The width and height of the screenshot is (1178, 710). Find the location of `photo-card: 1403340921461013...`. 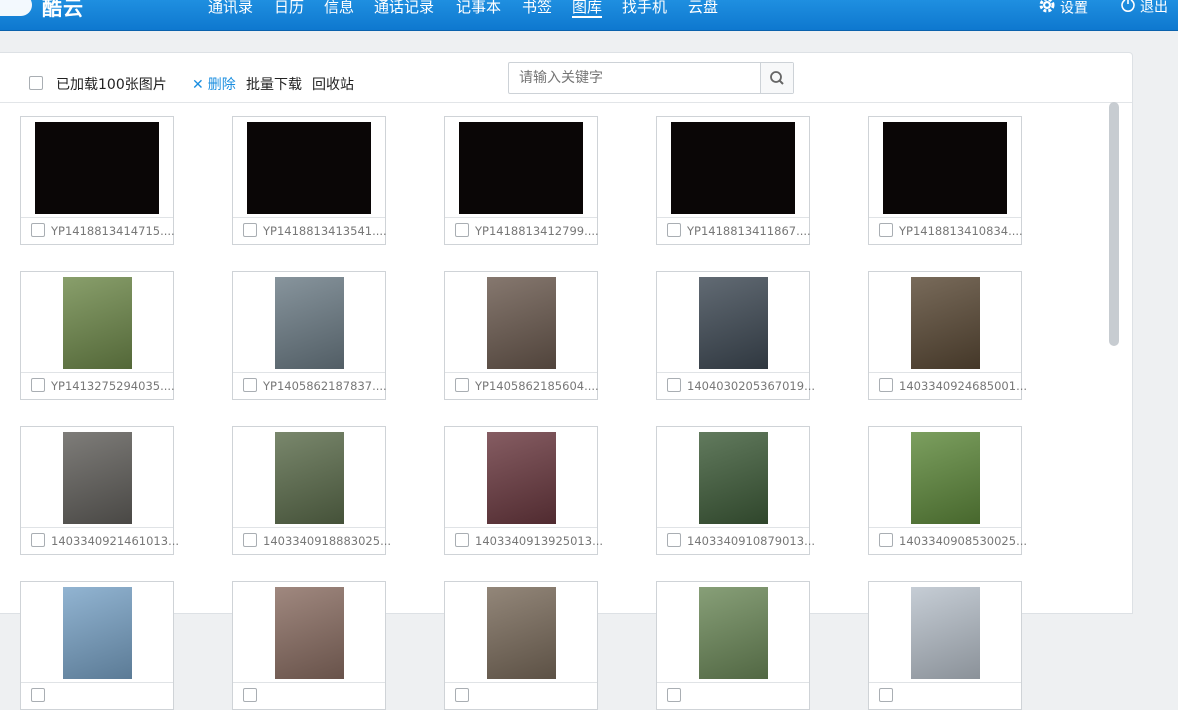

photo-card: 1403340921461013... is located at coordinates (99, 490).